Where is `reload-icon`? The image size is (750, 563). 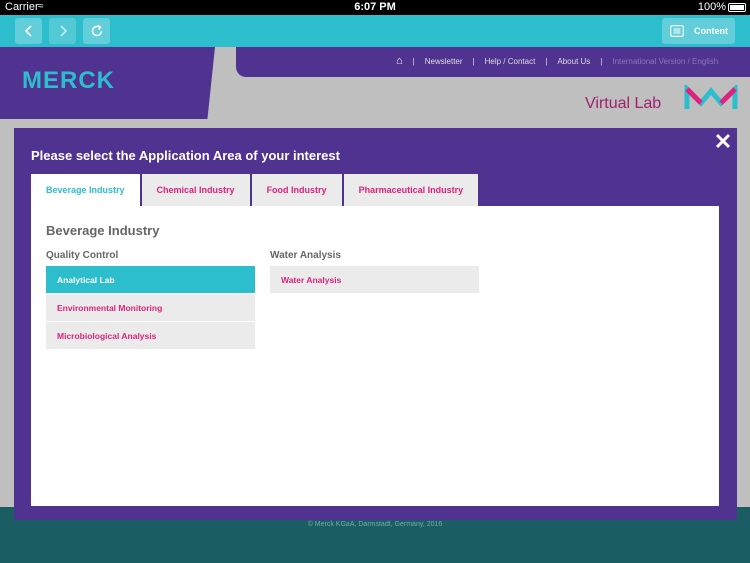 reload-icon is located at coordinates (96, 30).